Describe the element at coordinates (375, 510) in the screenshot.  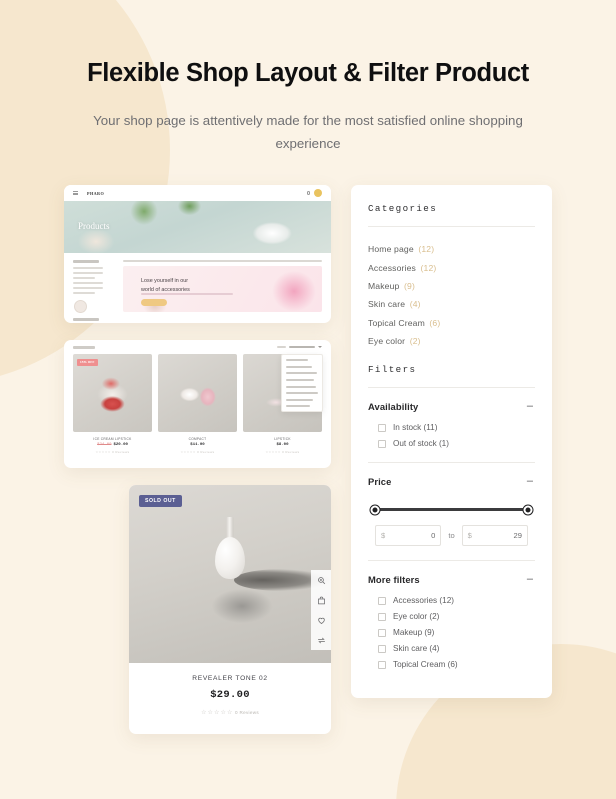
I see `slider-handle-min` at that location.